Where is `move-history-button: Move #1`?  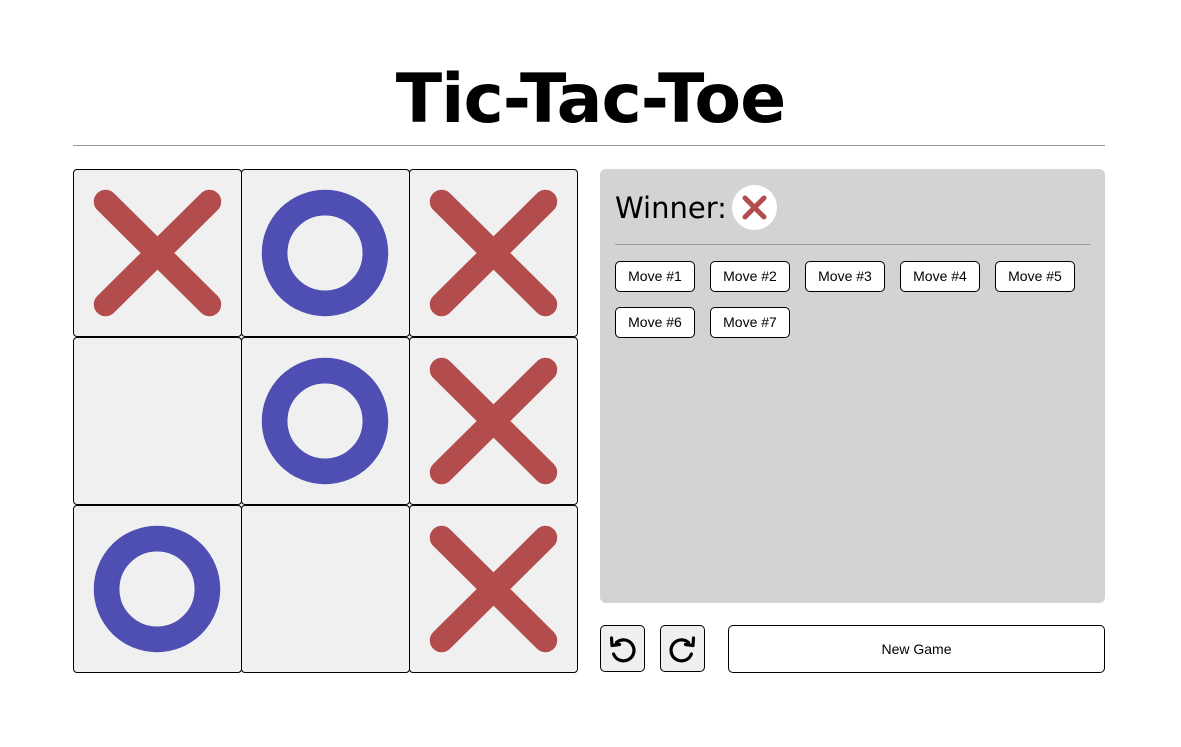
move-history-button: Move #1 is located at coordinates (655, 276).